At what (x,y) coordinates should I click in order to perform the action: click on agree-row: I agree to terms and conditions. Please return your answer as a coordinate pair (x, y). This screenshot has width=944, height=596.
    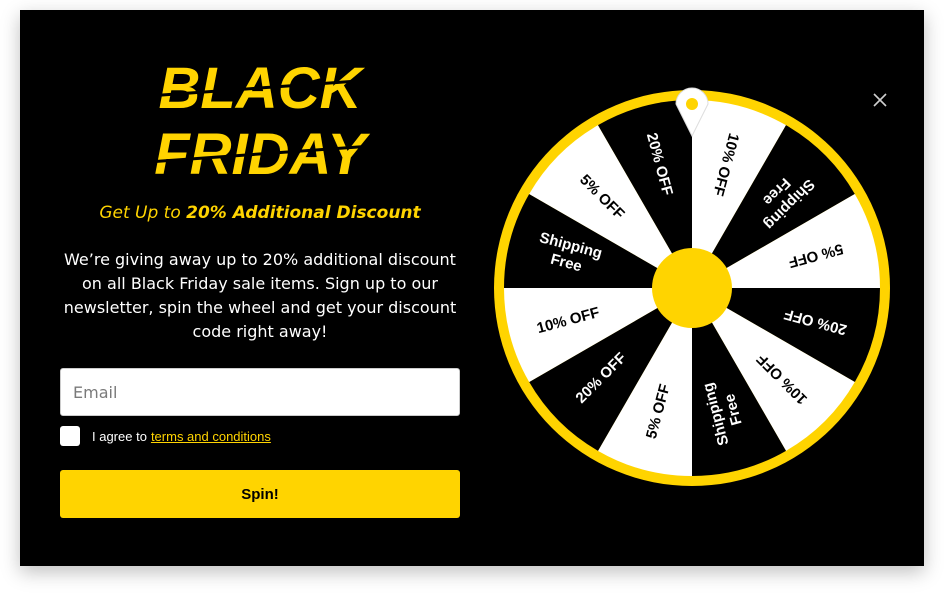
    Looking at the image, I should click on (165, 436).